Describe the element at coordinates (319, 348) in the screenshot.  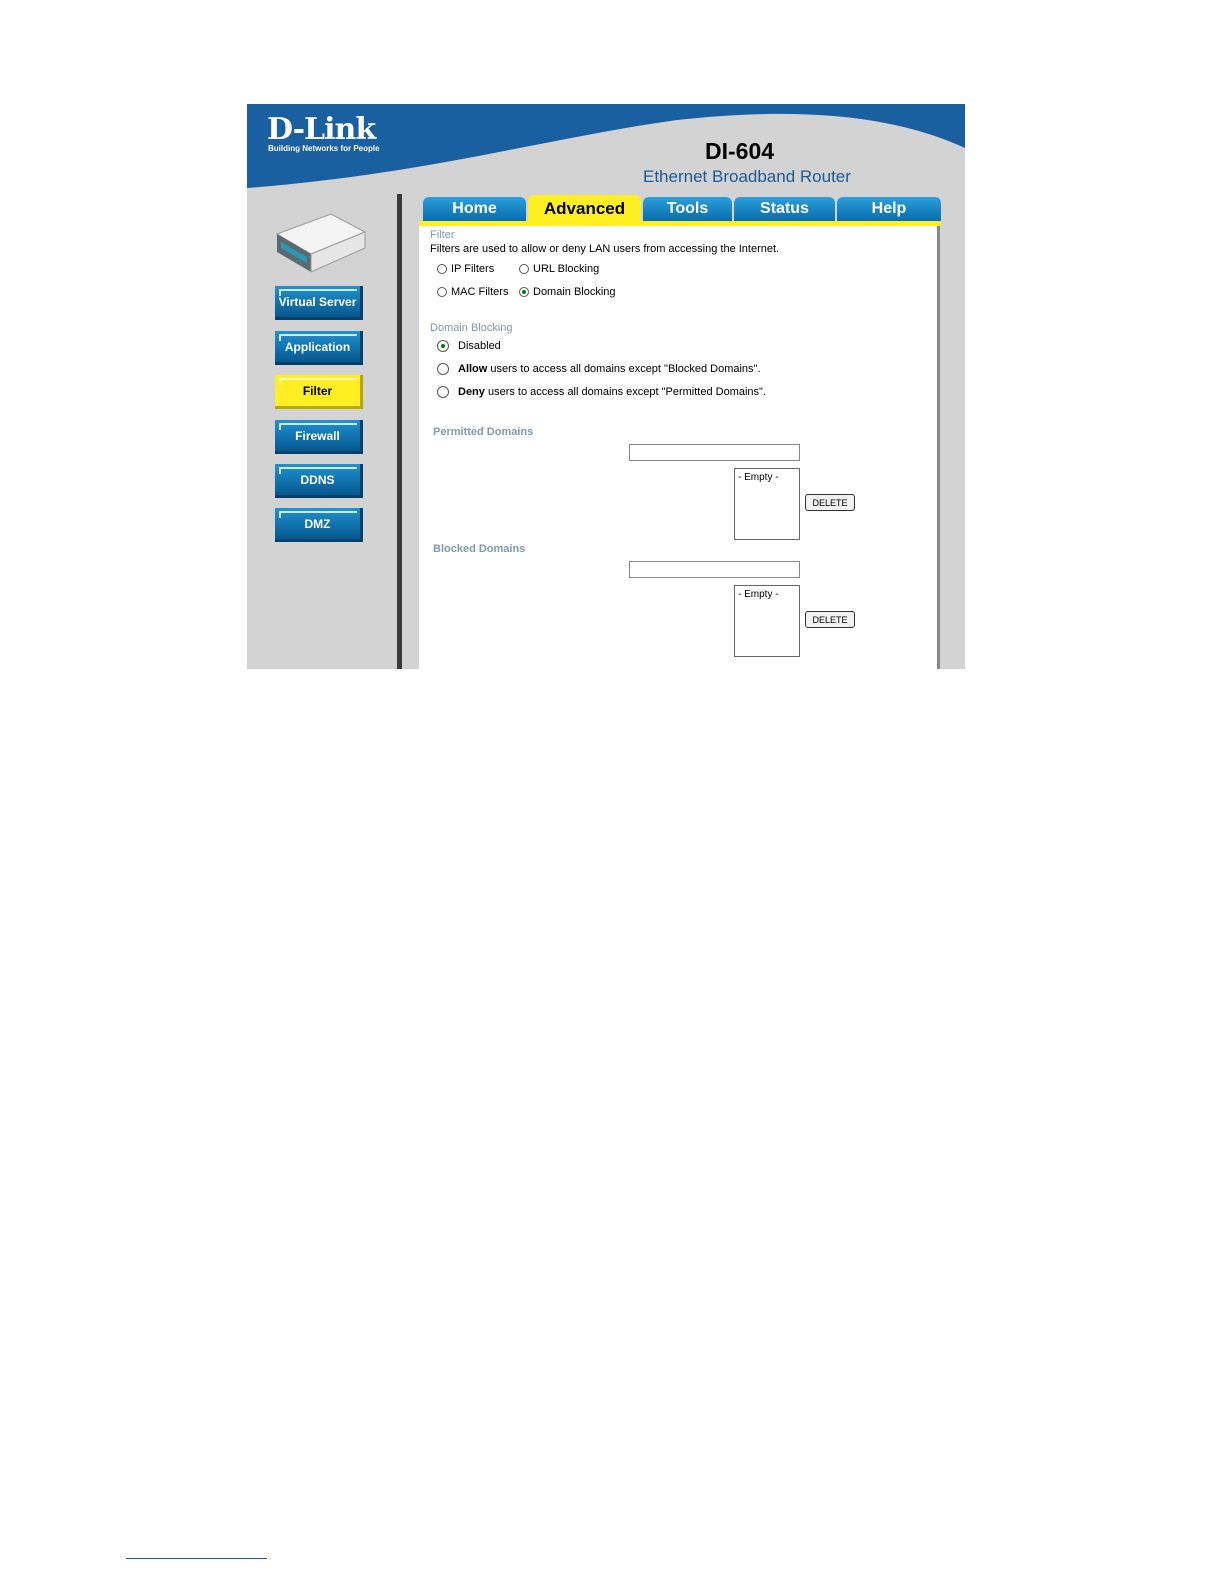
I see `sidebar-item-application: Application` at that location.